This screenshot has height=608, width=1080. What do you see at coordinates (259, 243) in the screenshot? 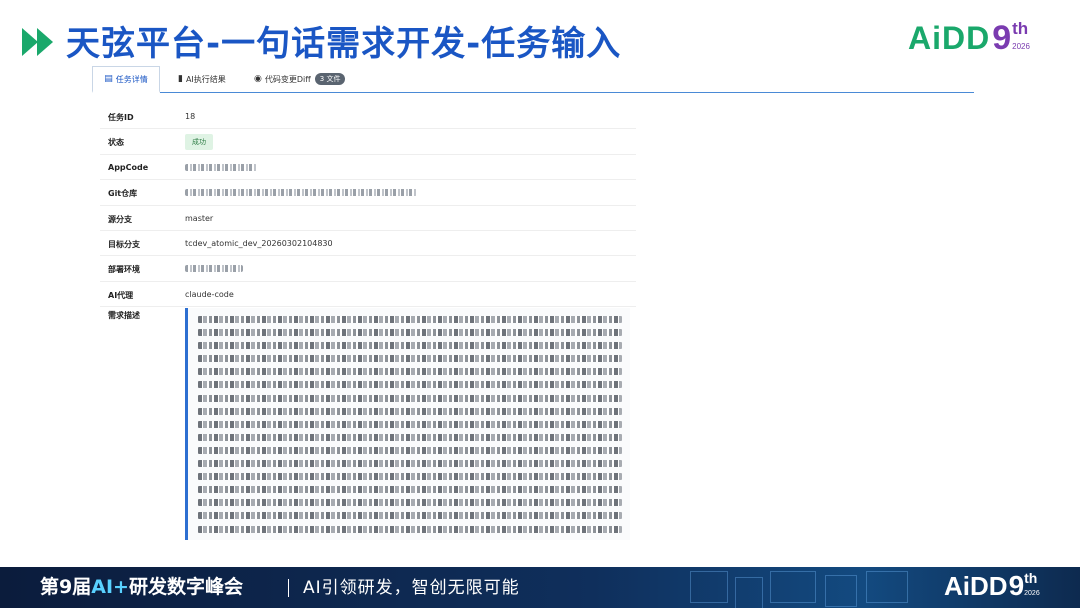
I see `row-value: tcdev_atomic_dev_20260302104830` at bounding box center [259, 243].